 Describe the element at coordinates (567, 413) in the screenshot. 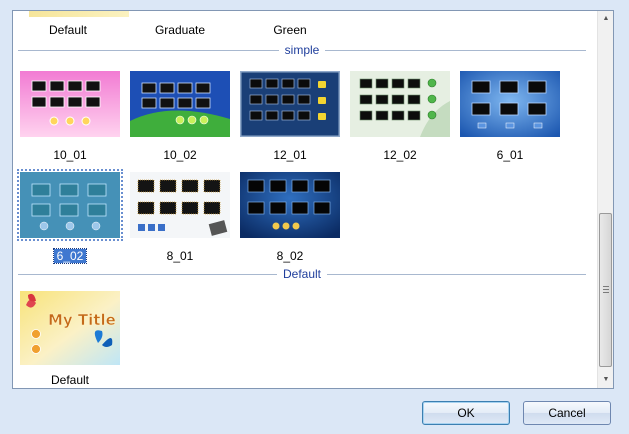

I see `cancel-button: Cancel` at that location.